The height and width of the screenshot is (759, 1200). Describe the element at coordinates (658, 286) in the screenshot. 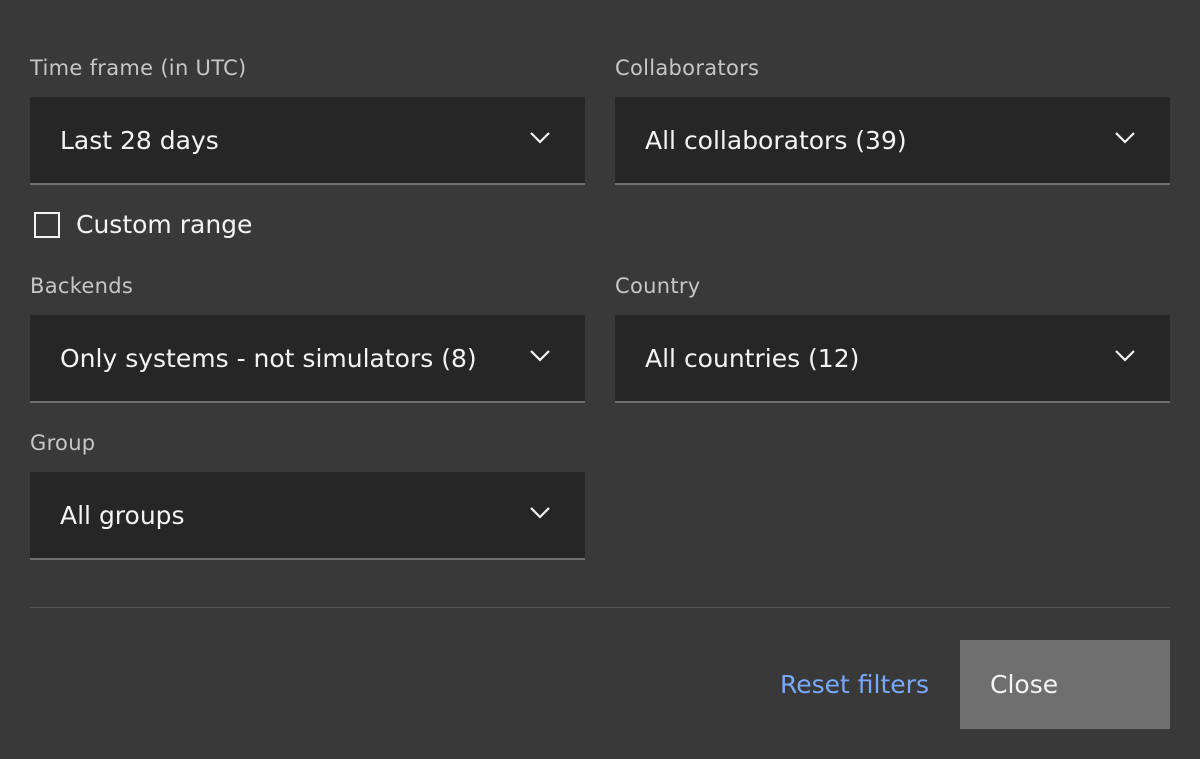

I see `country-label: Country` at that location.